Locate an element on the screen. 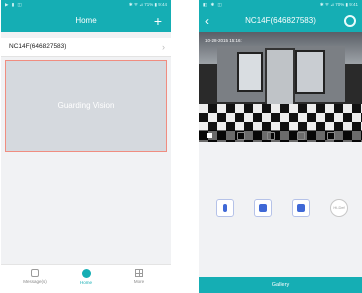  device-name: NC14F(646827583) is located at coordinates (38, 46).